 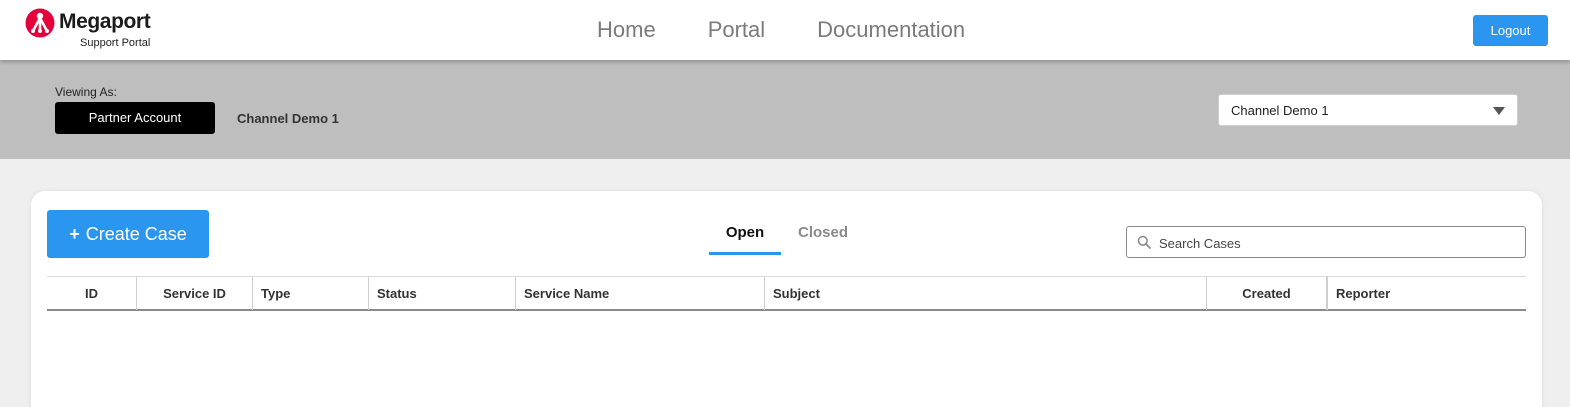 I want to click on search-box, so click(x=1326, y=242).